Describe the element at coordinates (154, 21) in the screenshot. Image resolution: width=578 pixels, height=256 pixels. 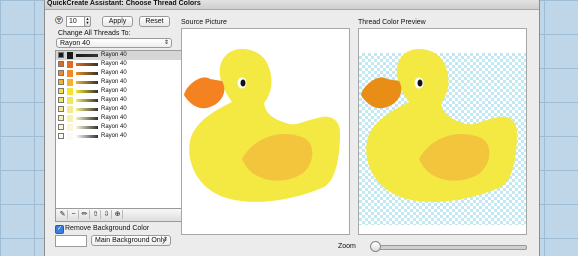
I see `reset-button: Reset` at that location.